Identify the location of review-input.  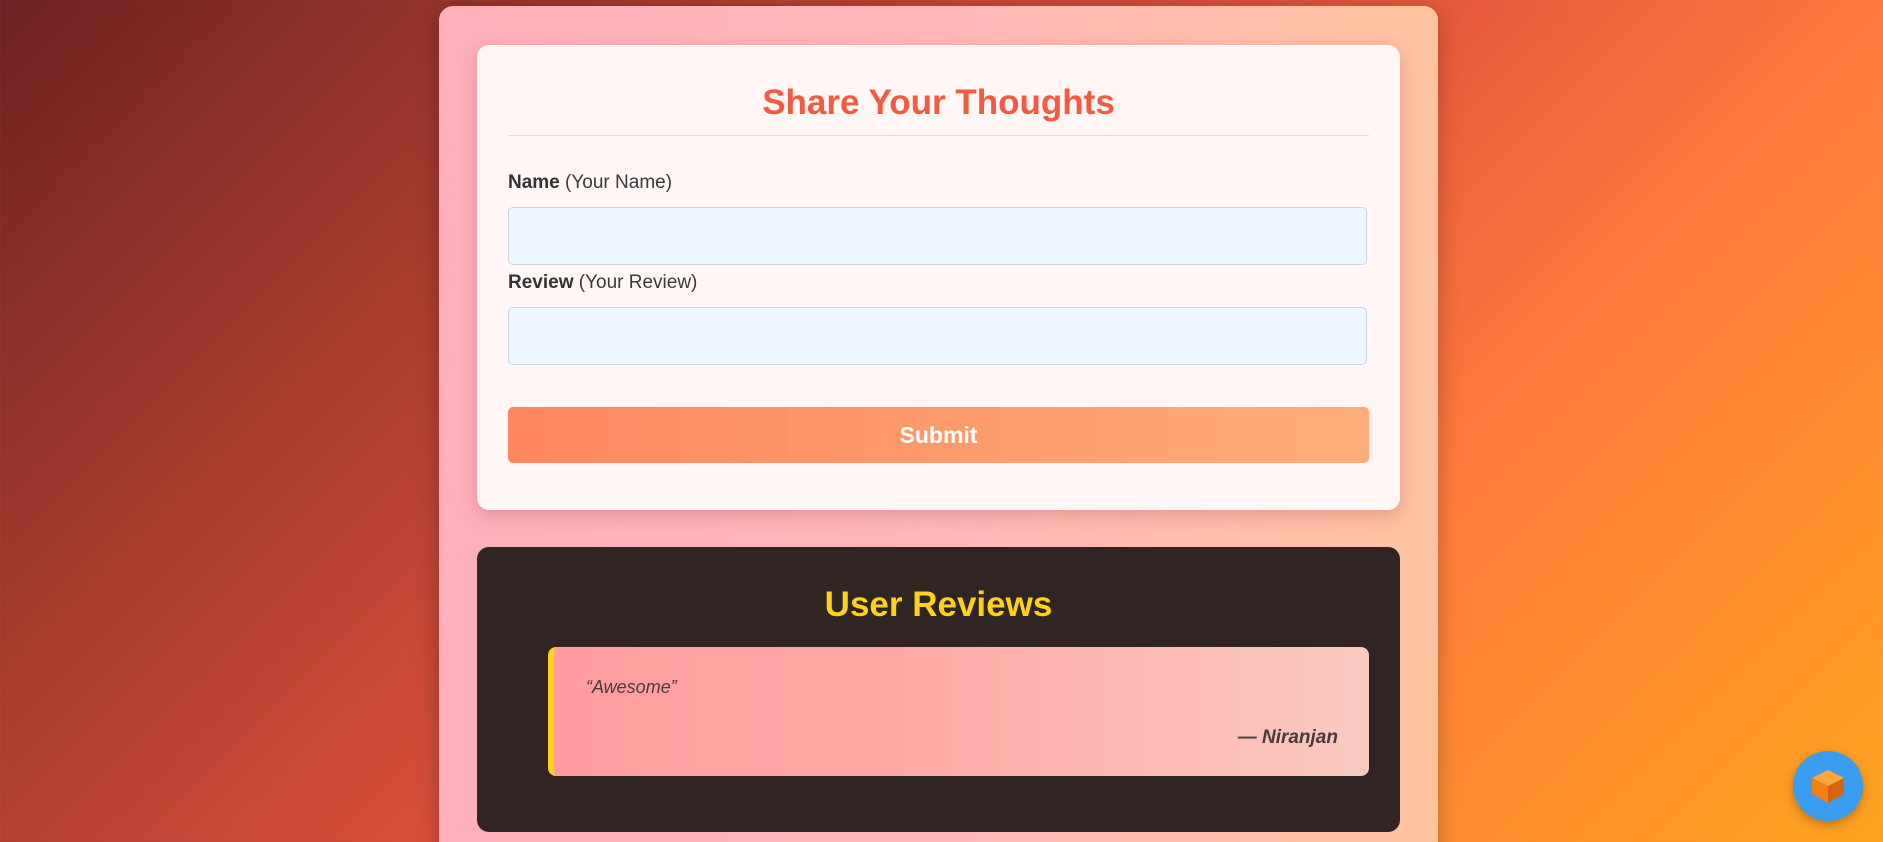
(937, 336).